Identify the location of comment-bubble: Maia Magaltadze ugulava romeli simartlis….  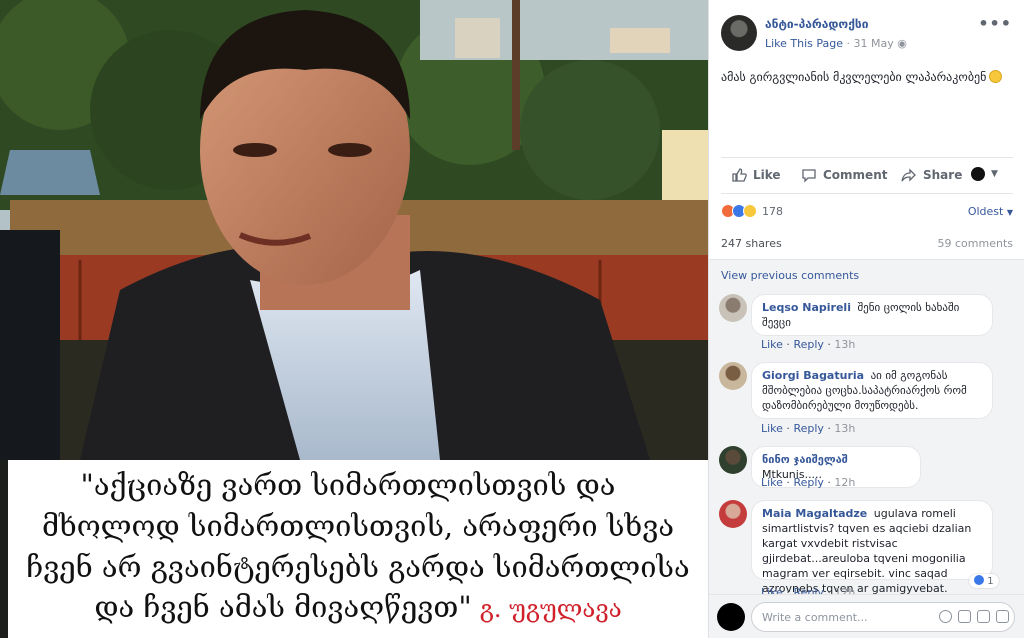
(872, 547).